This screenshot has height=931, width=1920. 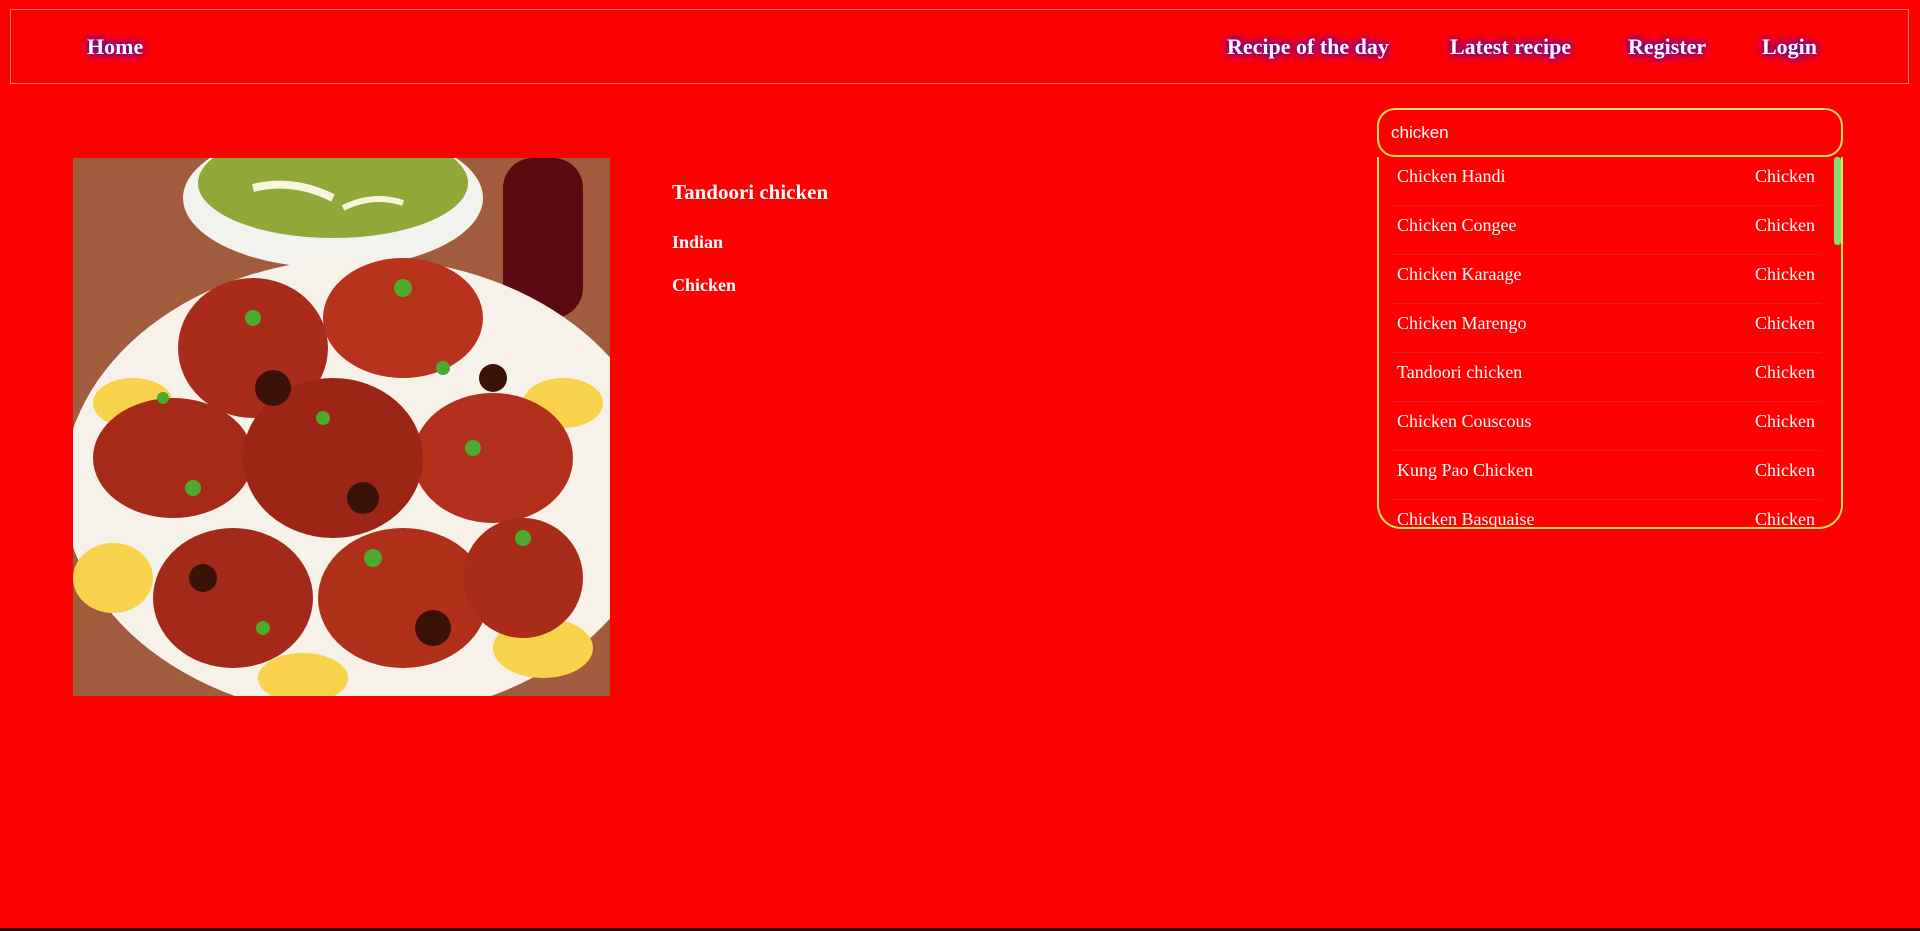 I want to click on search-result-row: Chicken Congee Chicken, so click(x=1606, y=230).